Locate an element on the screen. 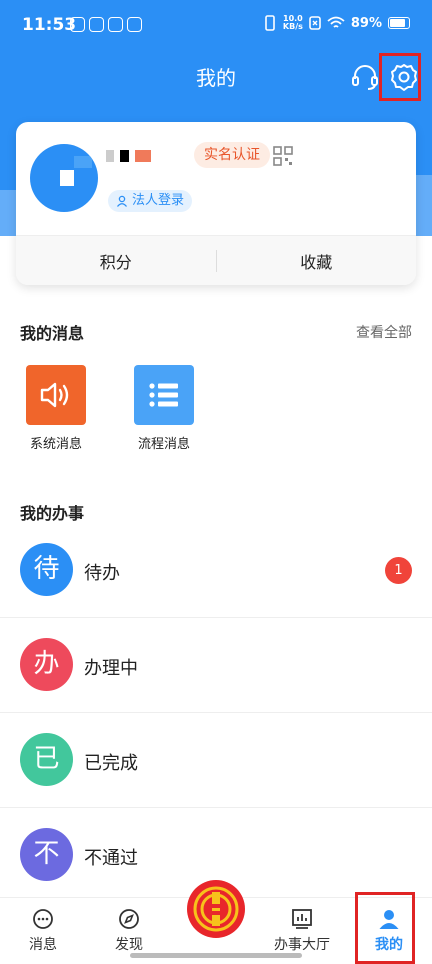 The image size is (432, 964). union-logo-button is located at coordinates (216, 909).